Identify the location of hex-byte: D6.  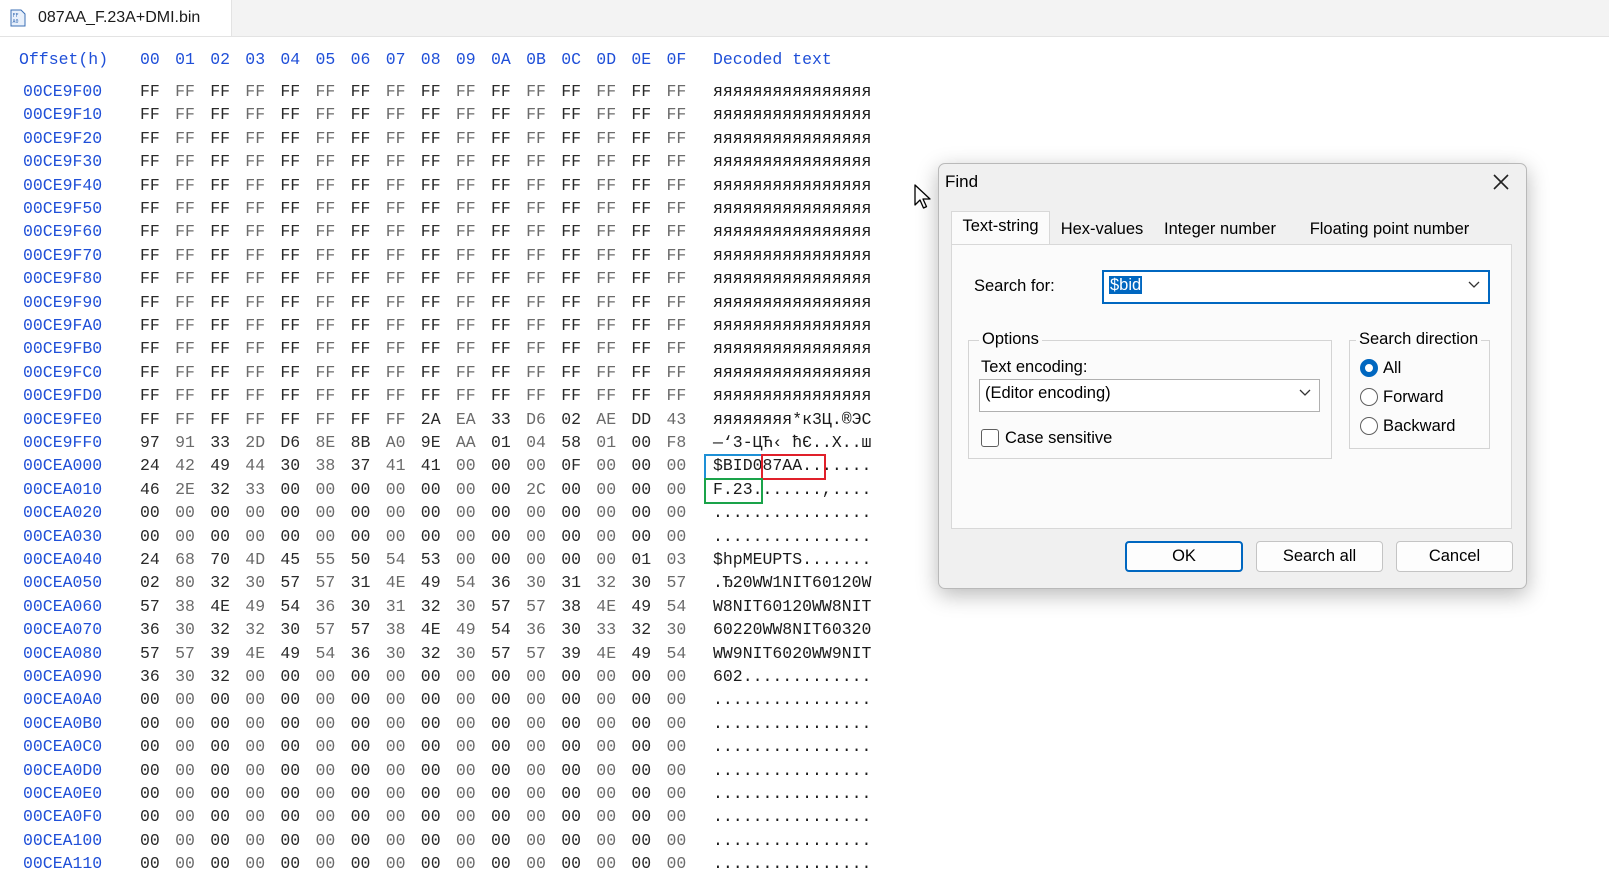
(536, 419).